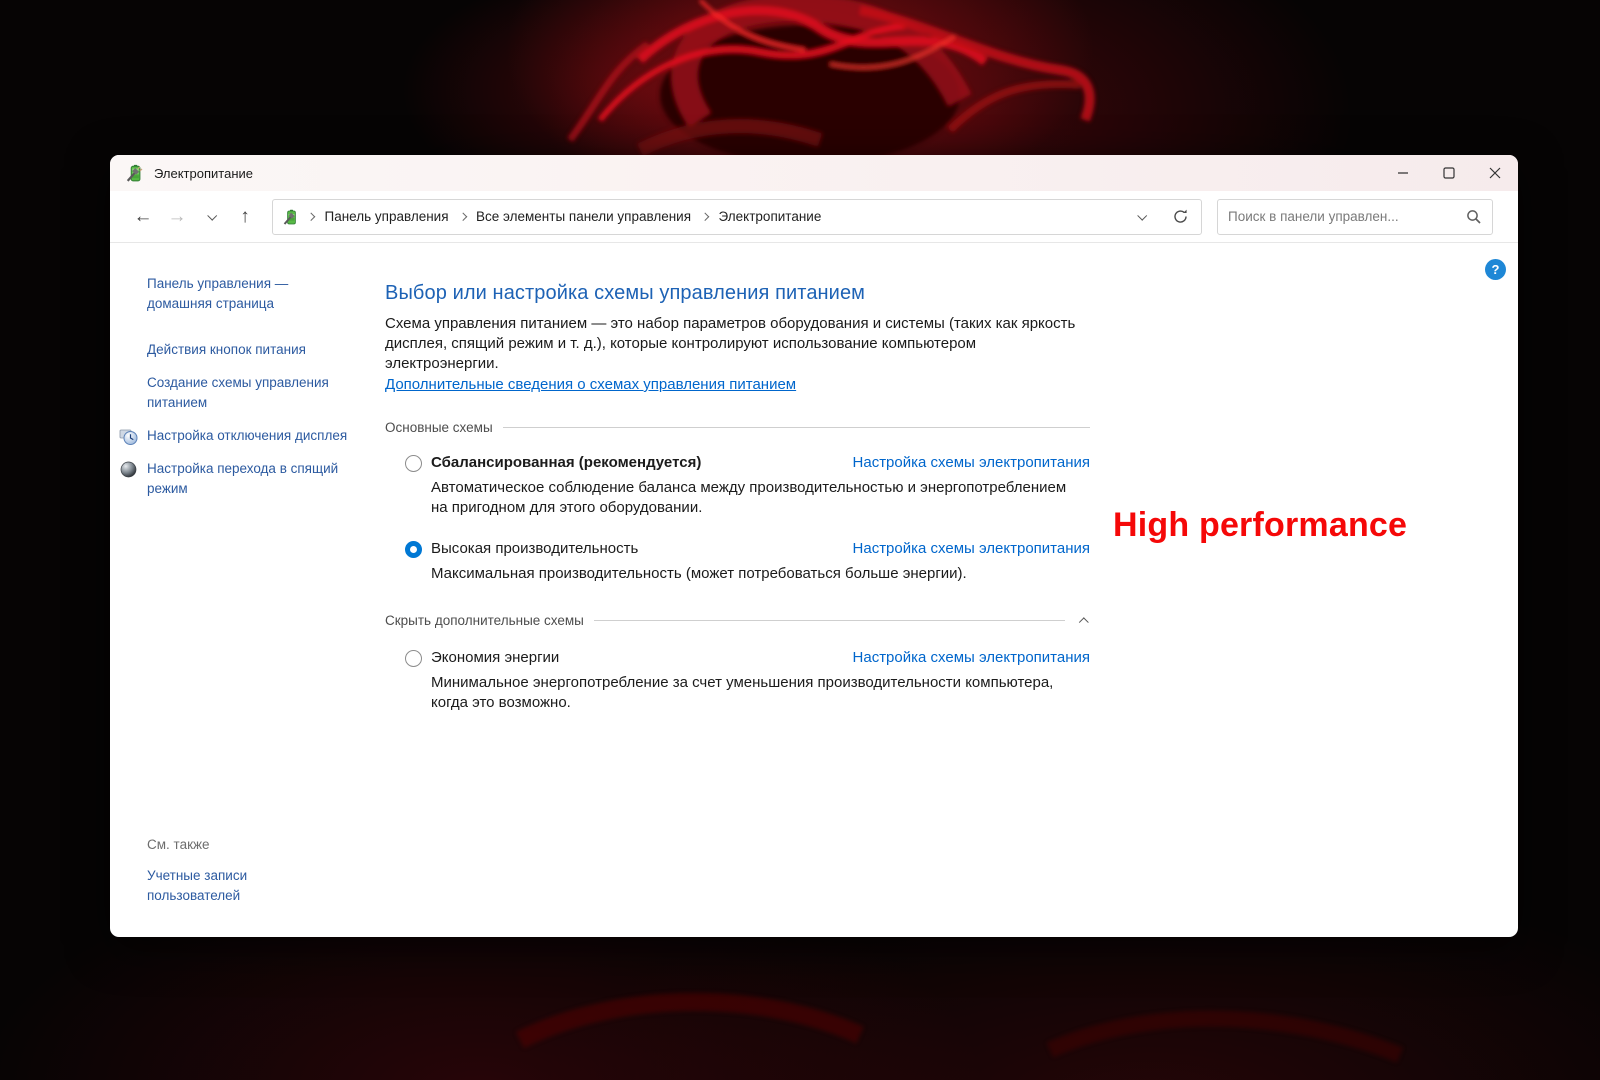 Image resolution: width=1600 pixels, height=1080 pixels. I want to click on address-dropdown-button, so click(1141, 217).